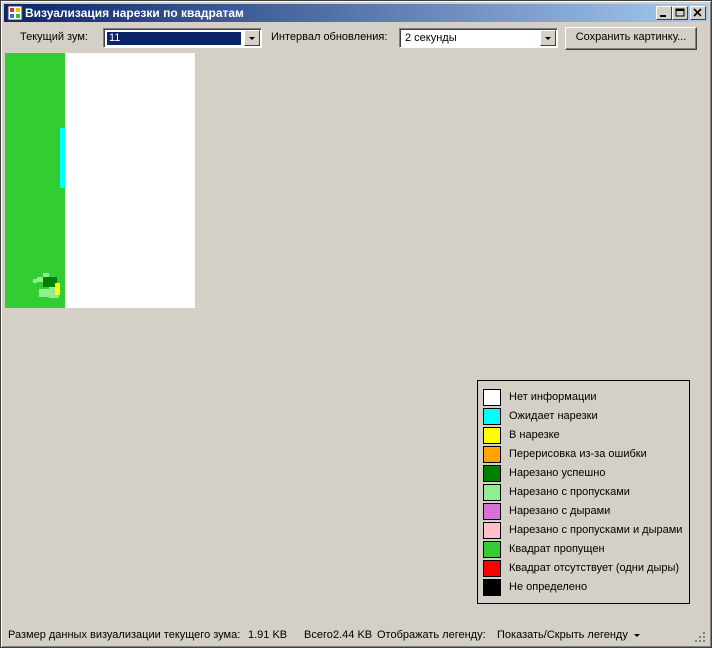 The image size is (712, 648). I want to click on zoom-label: Текущий зум:, so click(54, 37).